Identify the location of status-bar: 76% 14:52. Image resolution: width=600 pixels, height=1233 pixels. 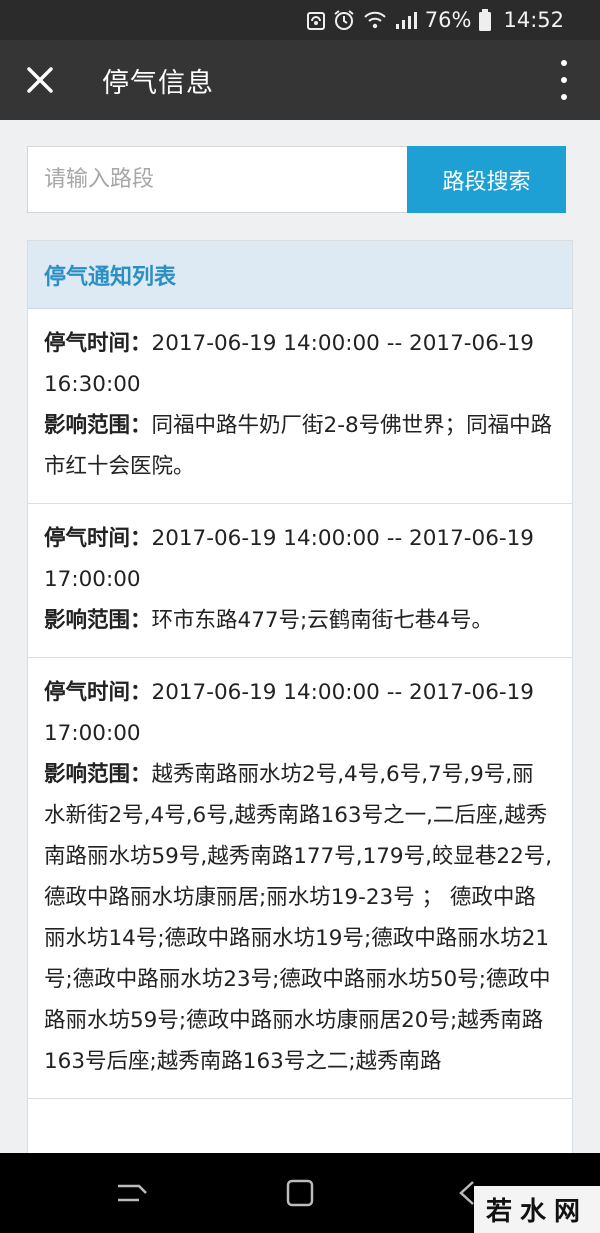
(300, 20).